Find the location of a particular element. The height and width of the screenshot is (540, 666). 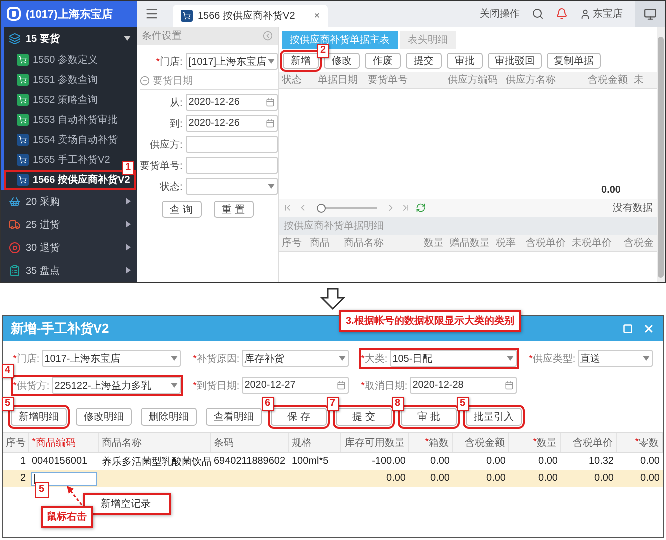

menu-group: 15 要货 is located at coordinates (70, 38).